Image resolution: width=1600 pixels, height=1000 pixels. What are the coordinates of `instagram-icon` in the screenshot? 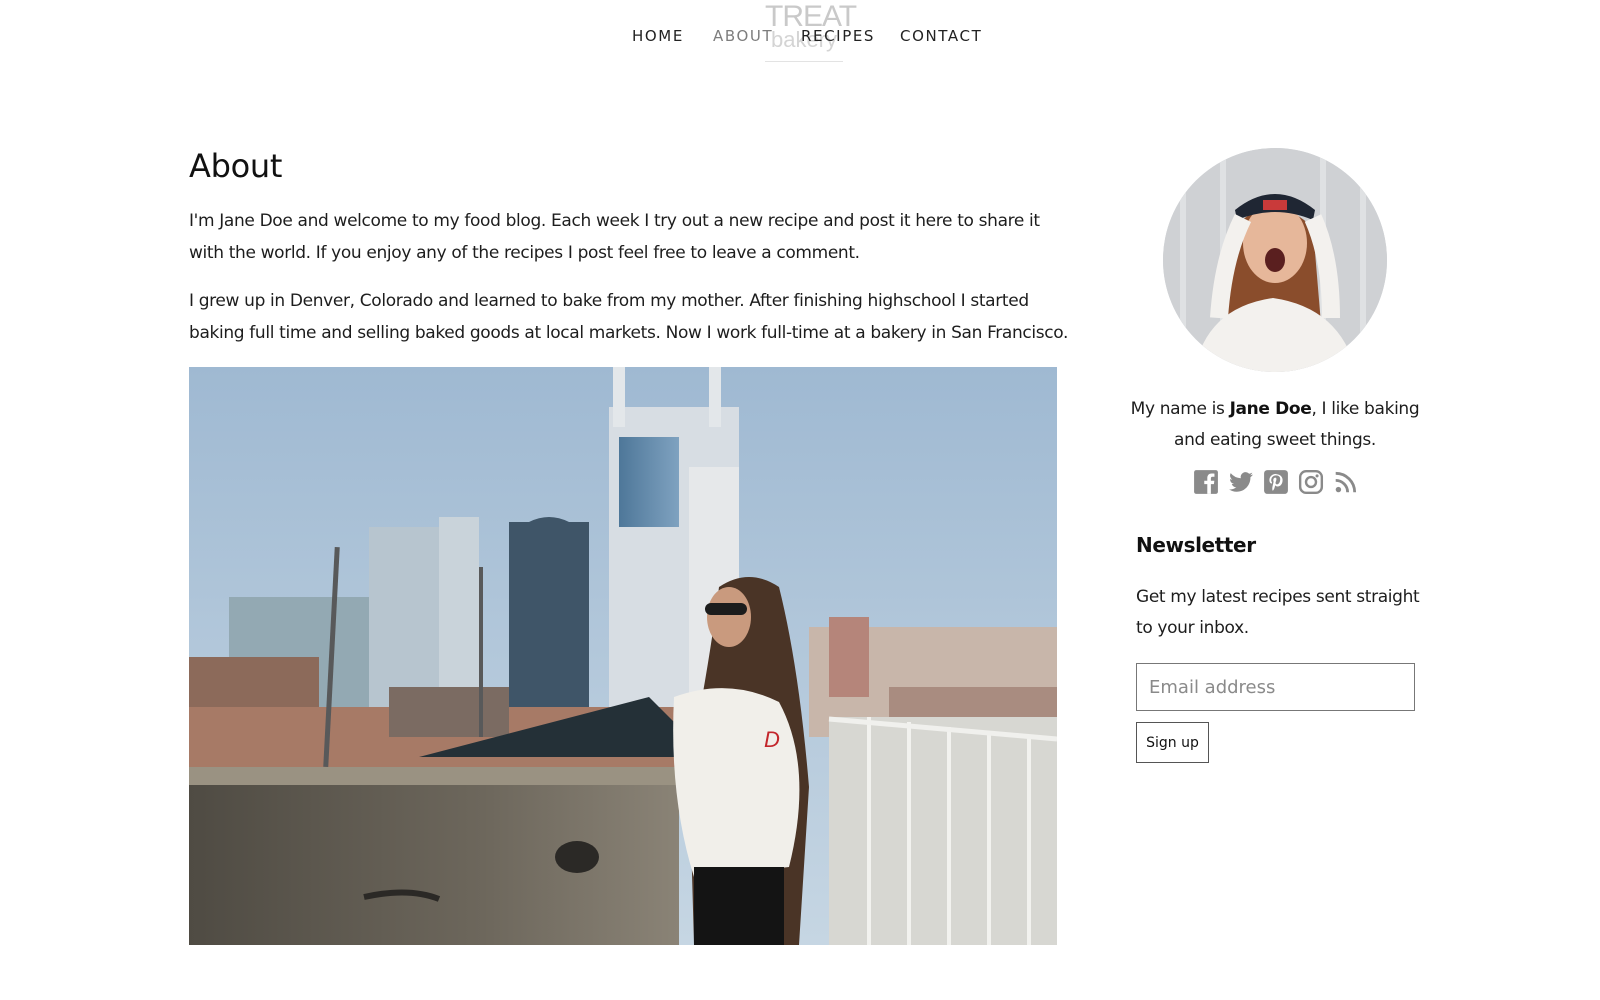 It's located at (1311, 482).